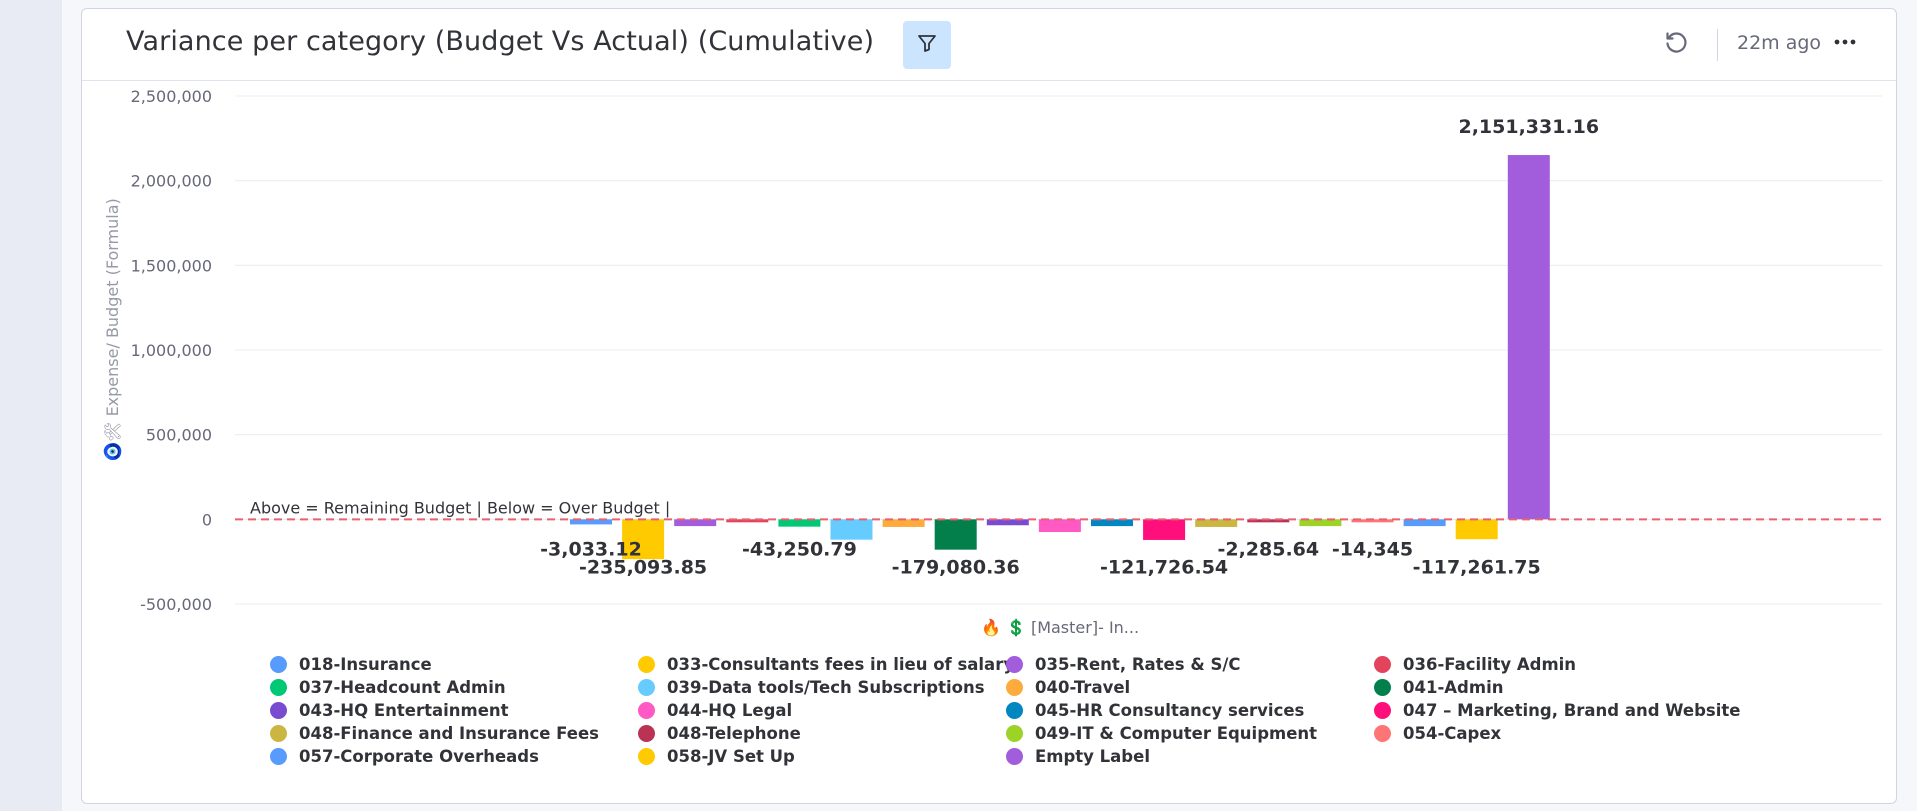 The image size is (1917, 811). I want to click on legend-item: 036-Facility Admin, so click(1475, 664).